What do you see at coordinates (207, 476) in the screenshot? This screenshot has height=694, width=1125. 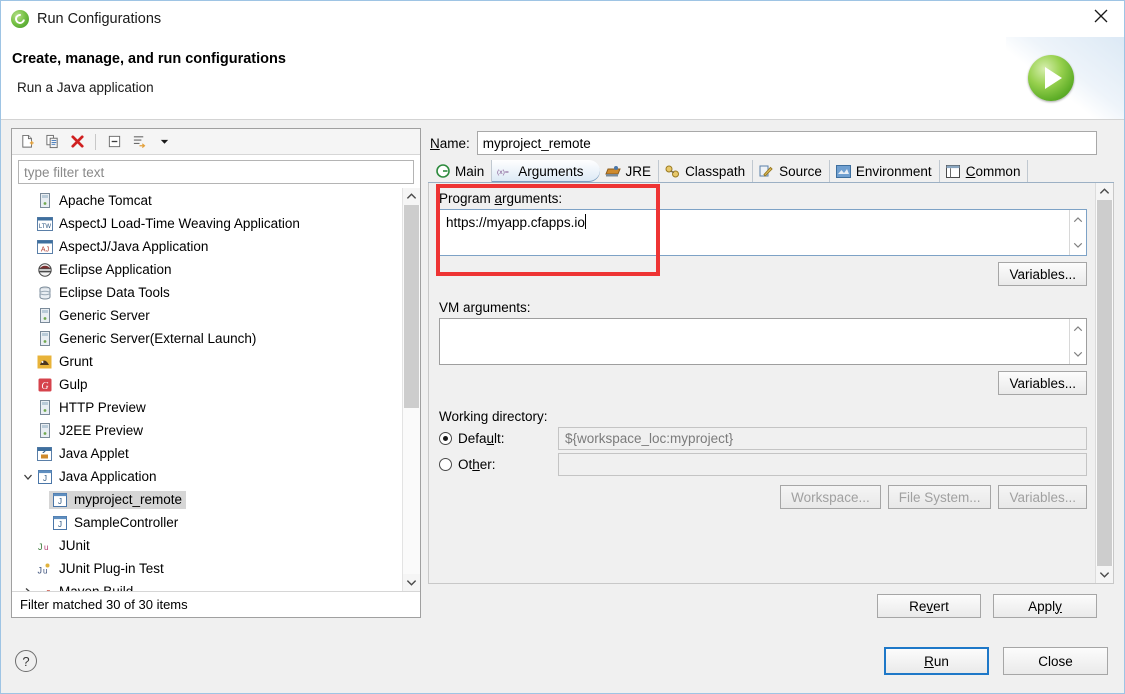 I see `tree-item: J Java Application` at bounding box center [207, 476].